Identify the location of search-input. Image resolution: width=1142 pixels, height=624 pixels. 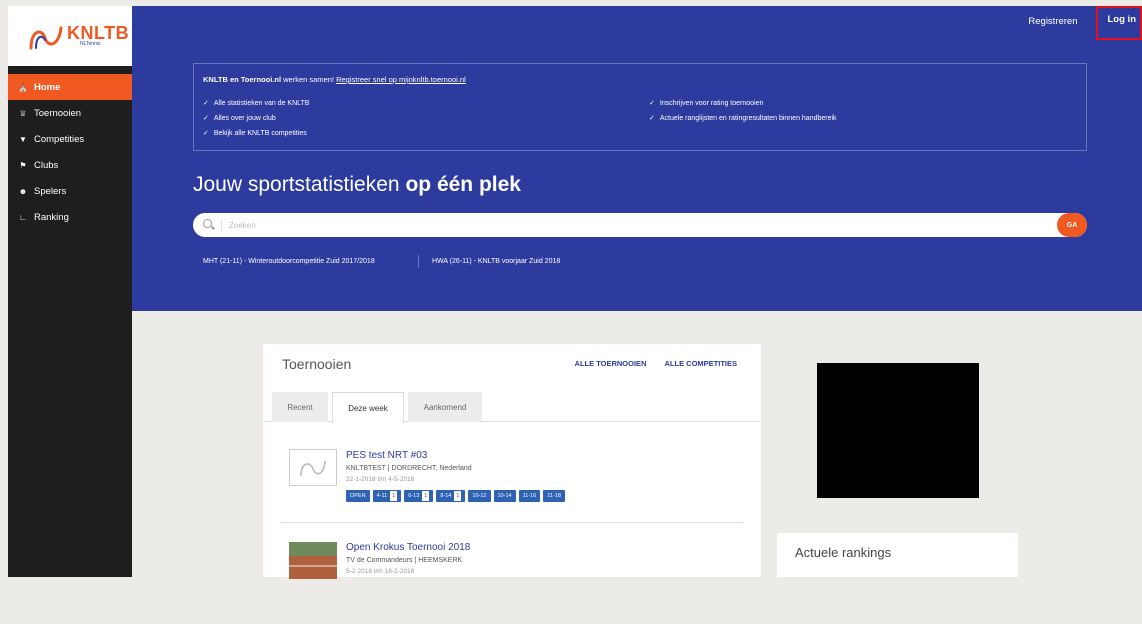
(619, 225).